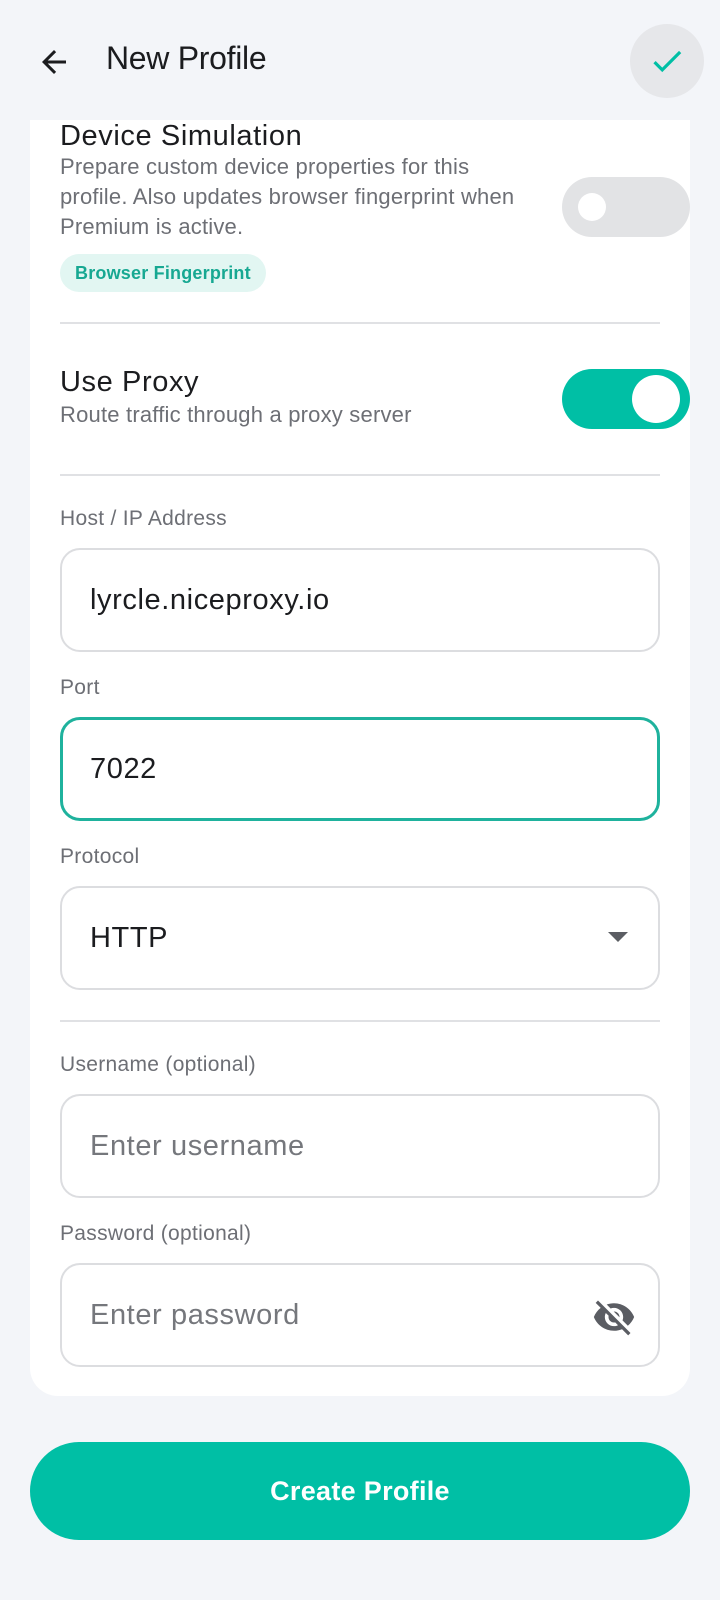 This screenshot has width=720, height=1600. I want to click on host-label: Host / IP Address, so click(143, 518).